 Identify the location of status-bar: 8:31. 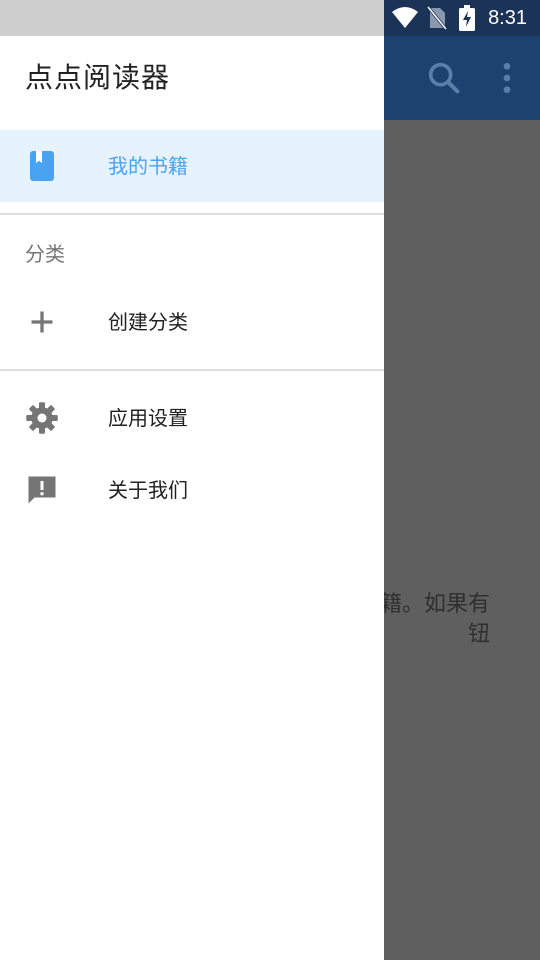
(270, 18).